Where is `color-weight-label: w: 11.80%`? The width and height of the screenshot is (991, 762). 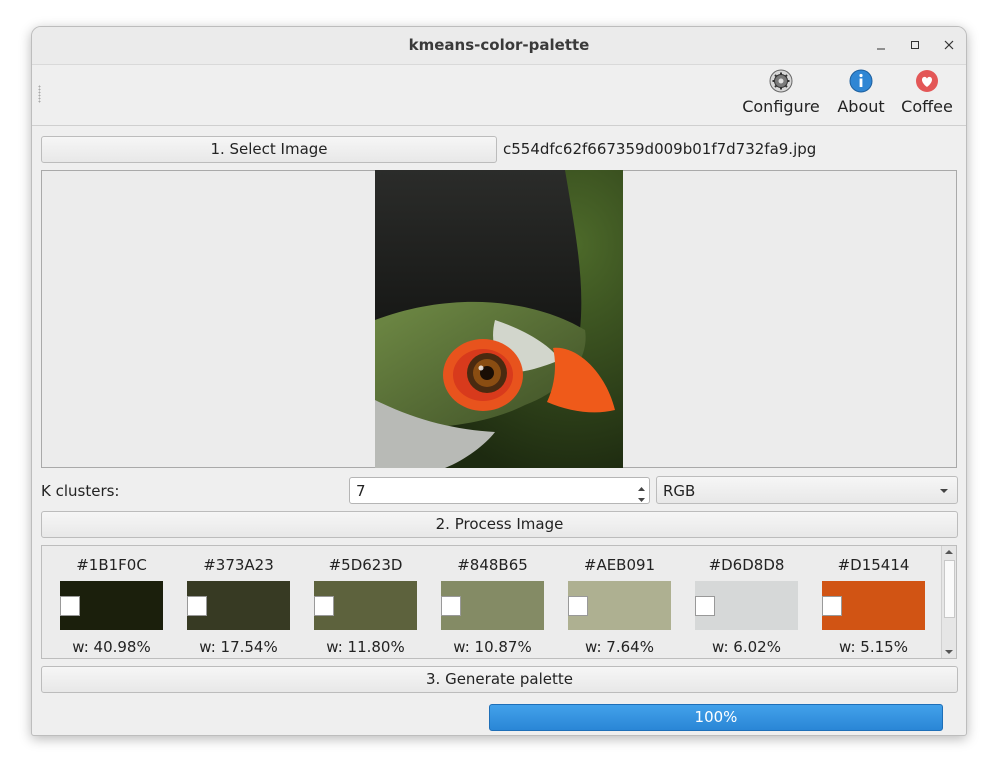 color-weight-label: w: 11.80% is located at coordinates (365, 647).